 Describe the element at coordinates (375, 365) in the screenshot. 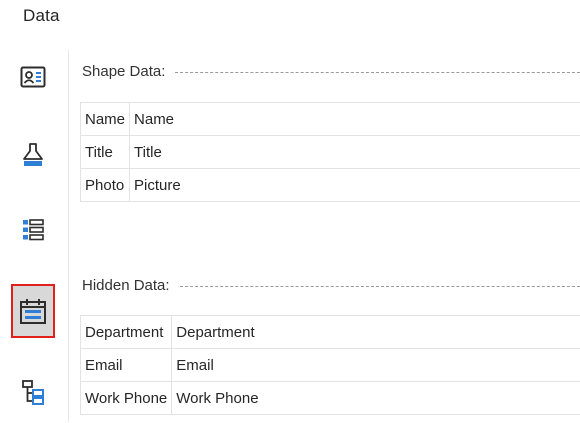

I see `field-value: Email` at that location.